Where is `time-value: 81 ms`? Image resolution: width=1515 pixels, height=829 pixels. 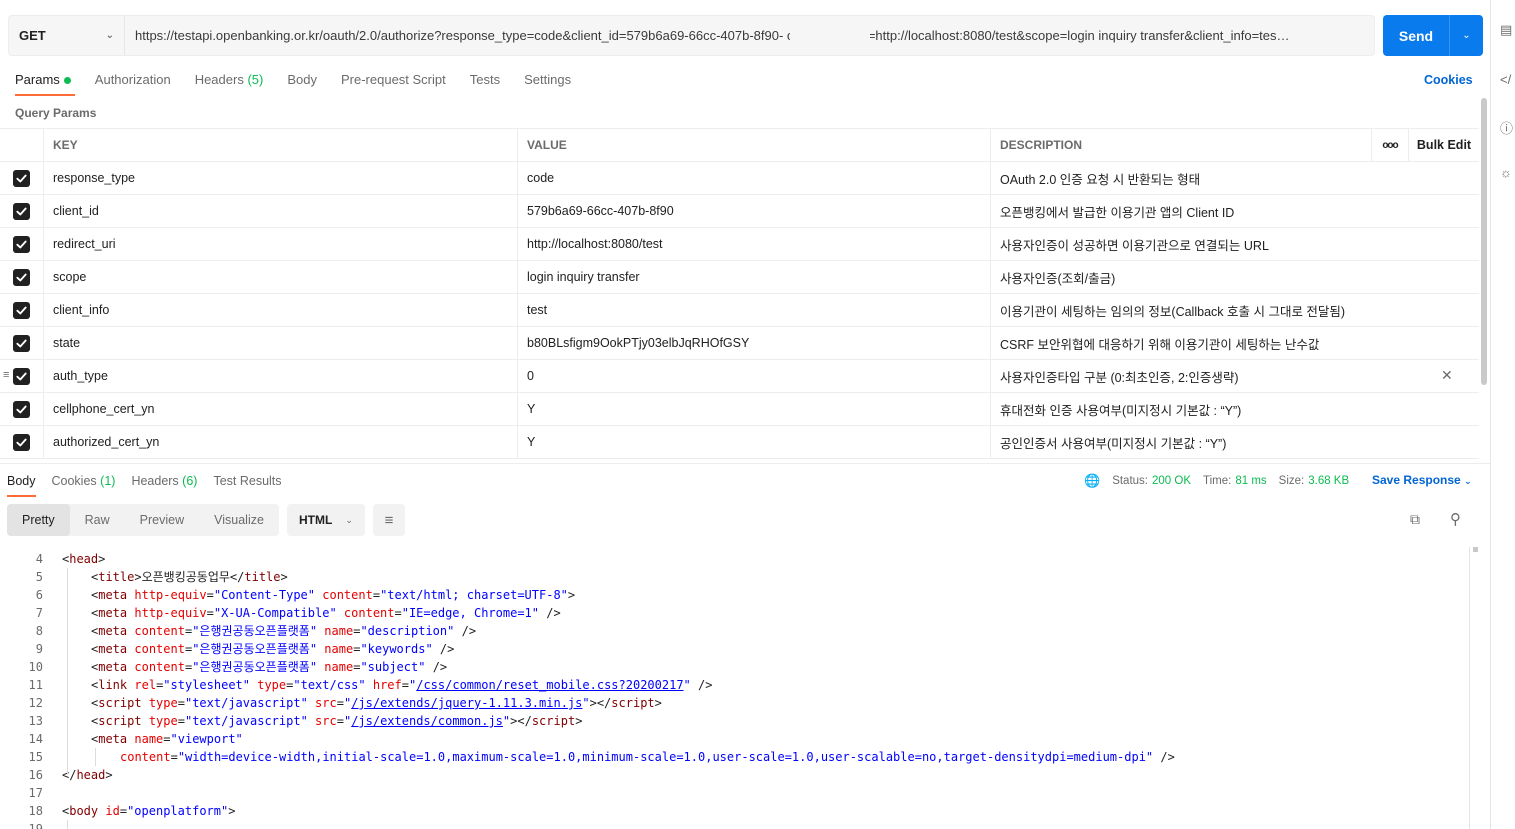 time-value: 81 ms is located at coordinates (1251, 481).